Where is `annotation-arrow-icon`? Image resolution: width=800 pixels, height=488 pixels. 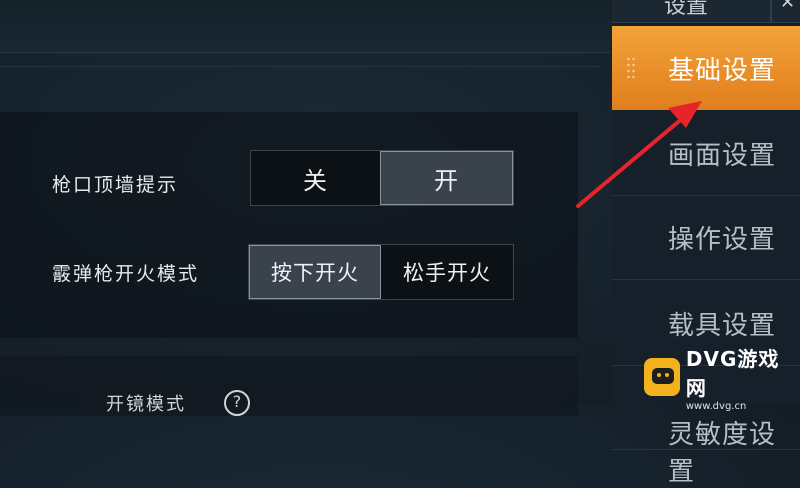 annotation-arrow-icon is located at coordinates (639, 154).